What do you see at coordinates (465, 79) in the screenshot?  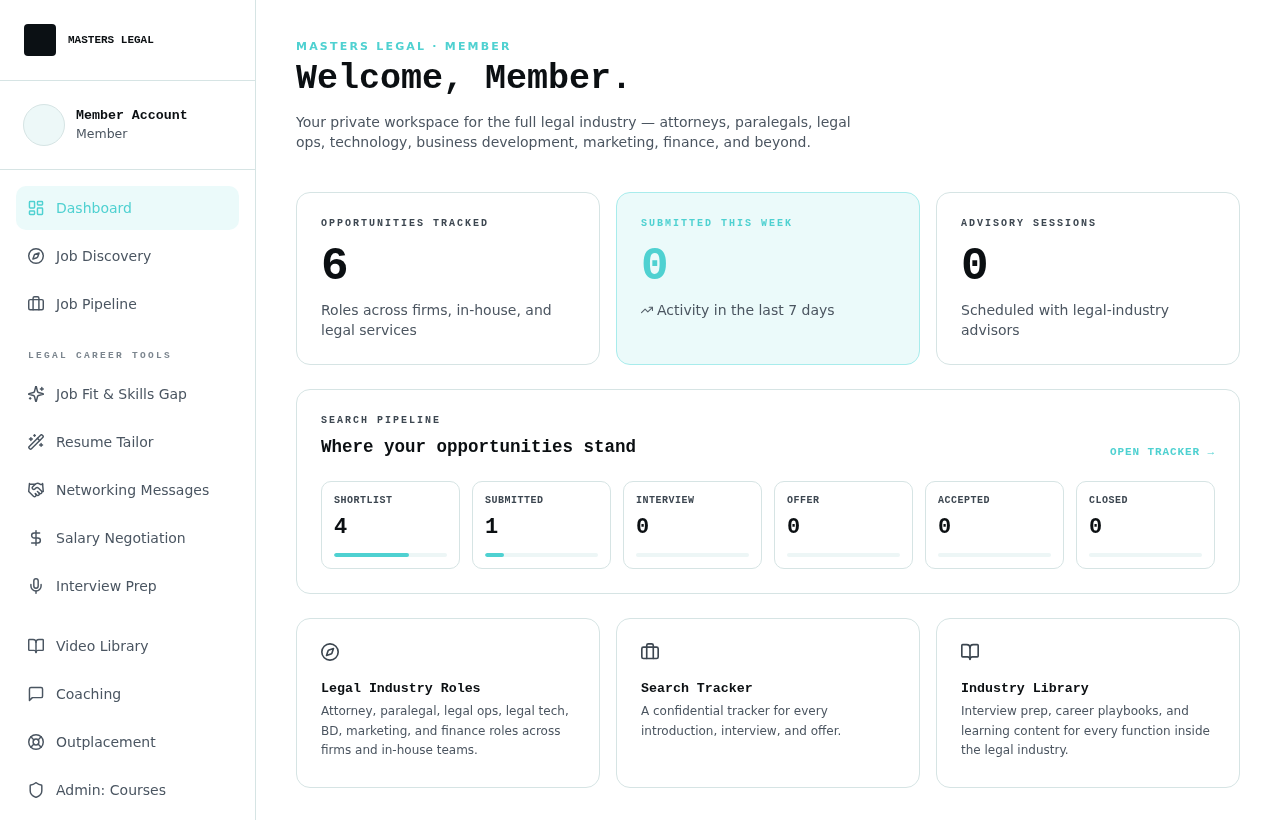 I see `page-title: Welcome, Member.` at bounding box center [465, 79].